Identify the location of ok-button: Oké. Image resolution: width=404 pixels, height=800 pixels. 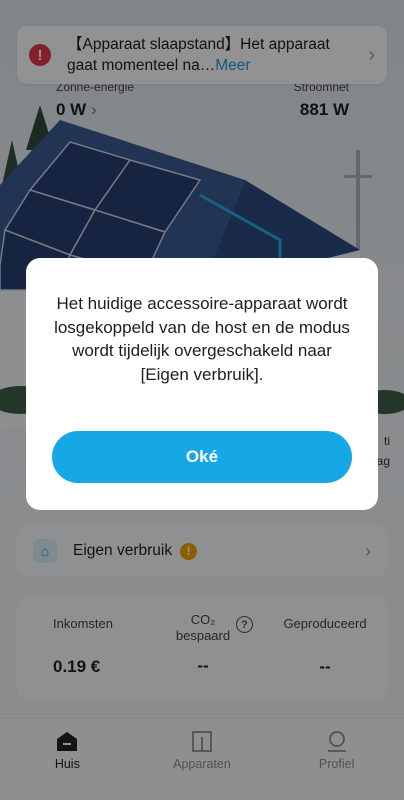
(202, 457).